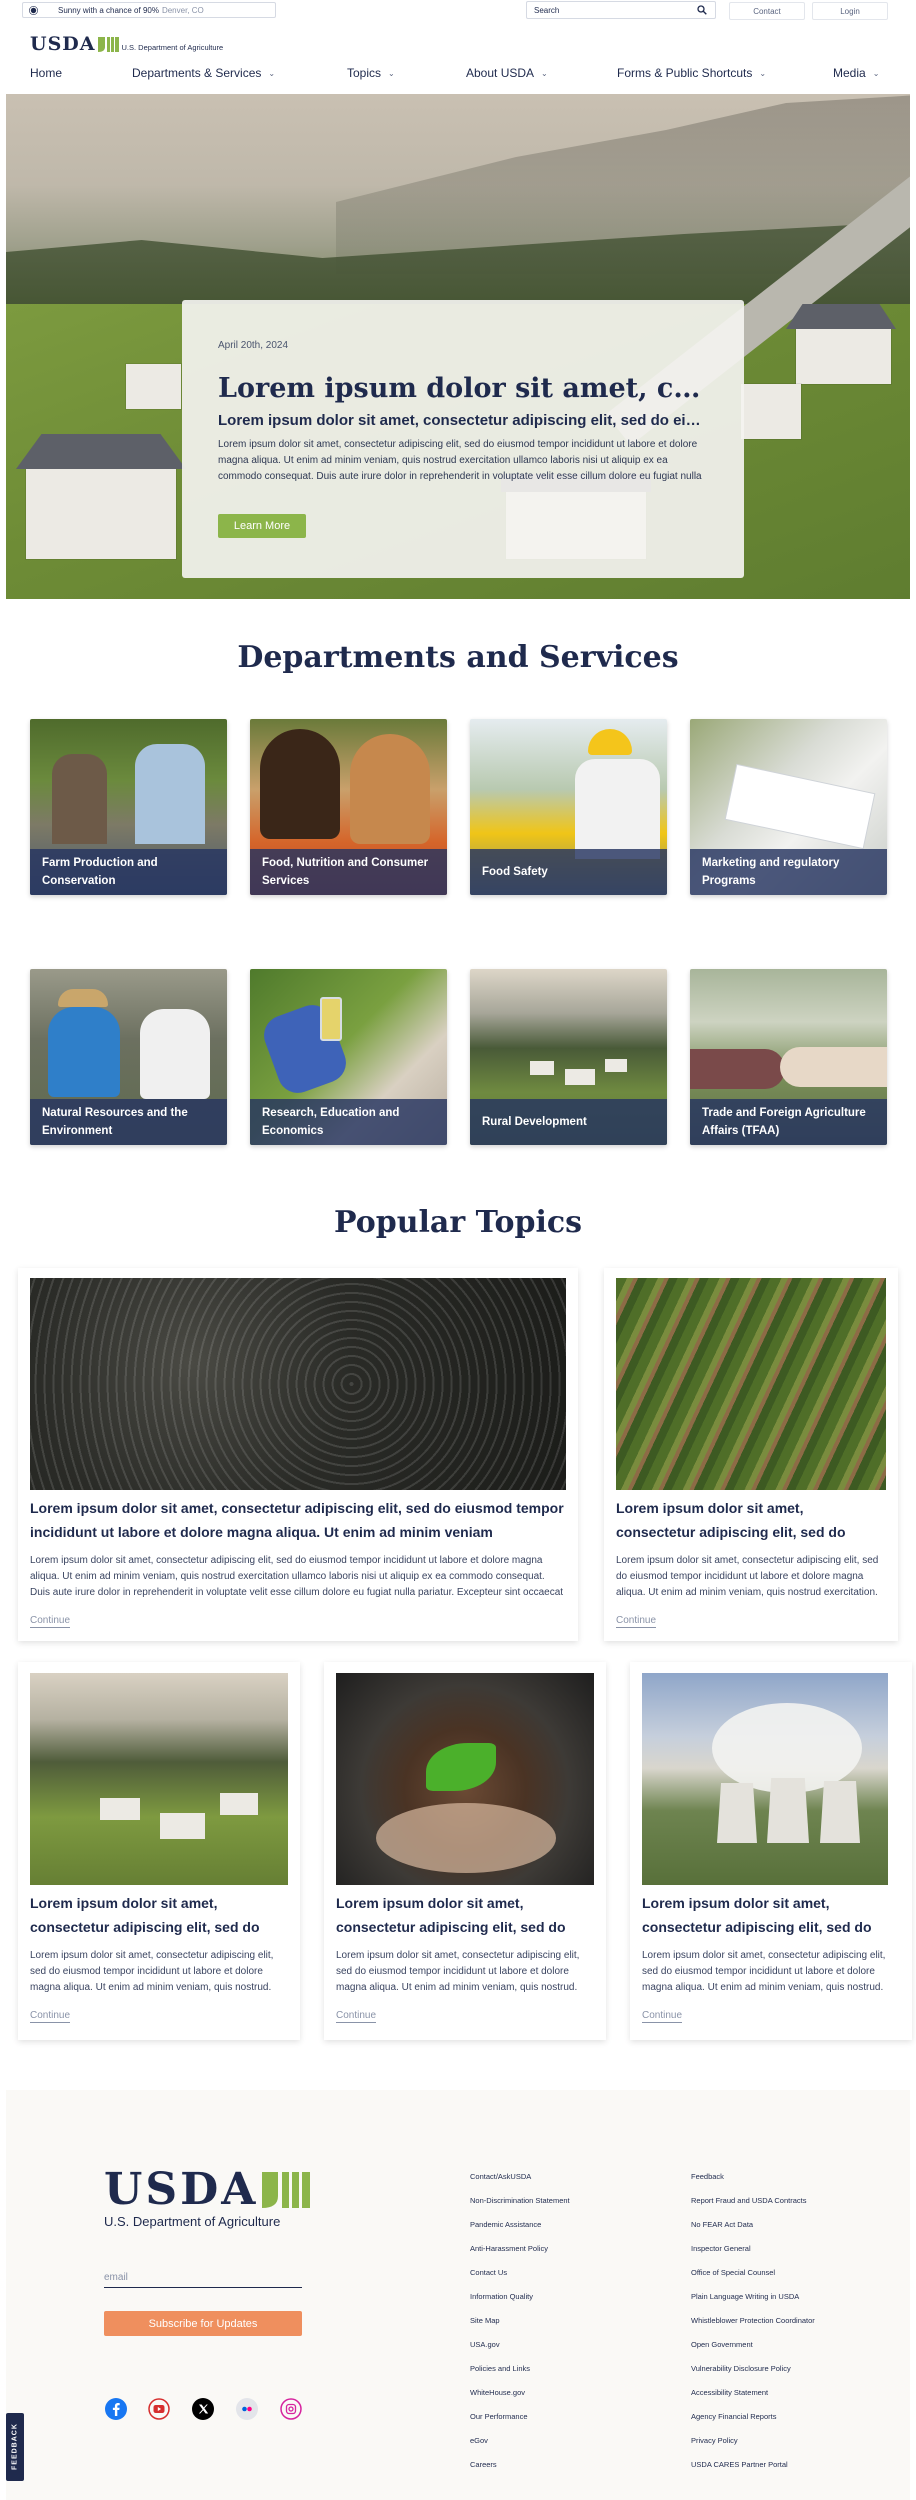 This screenshot has width=916, height=2500. I want to click on sun-icon, so click(33, 10).